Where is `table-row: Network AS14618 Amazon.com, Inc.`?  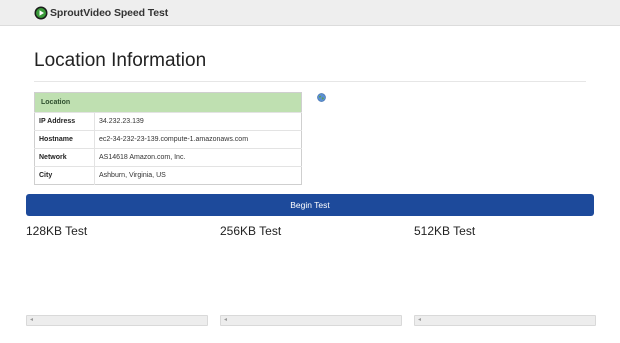
table-row: Network AS14618 Amazon.com, Inc. is located at coordinates (168, 157).